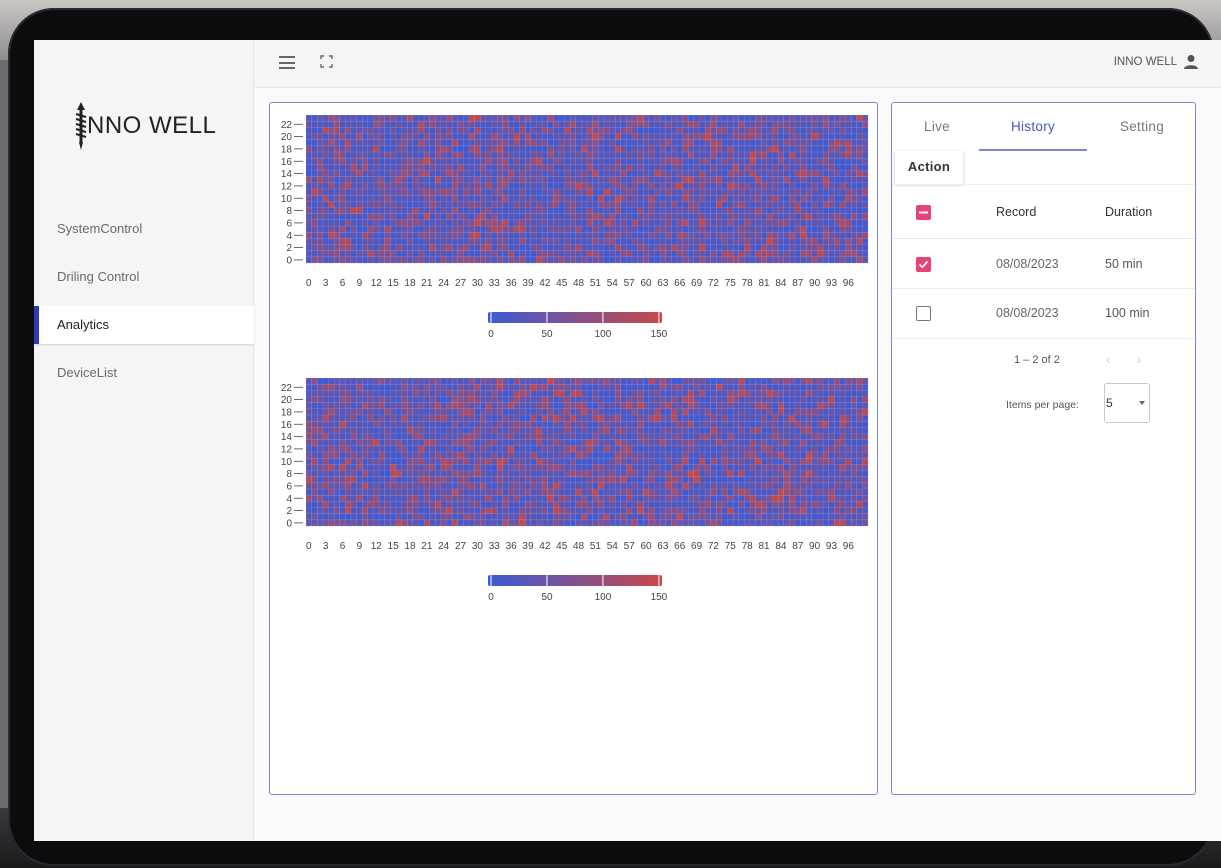 Image resolution: width=1221 pixels, height=868 pixels. What do you see at coordinates (937, 131) in the screenshot?
I see `tab-live: Live` at bounding box center [937, 131].